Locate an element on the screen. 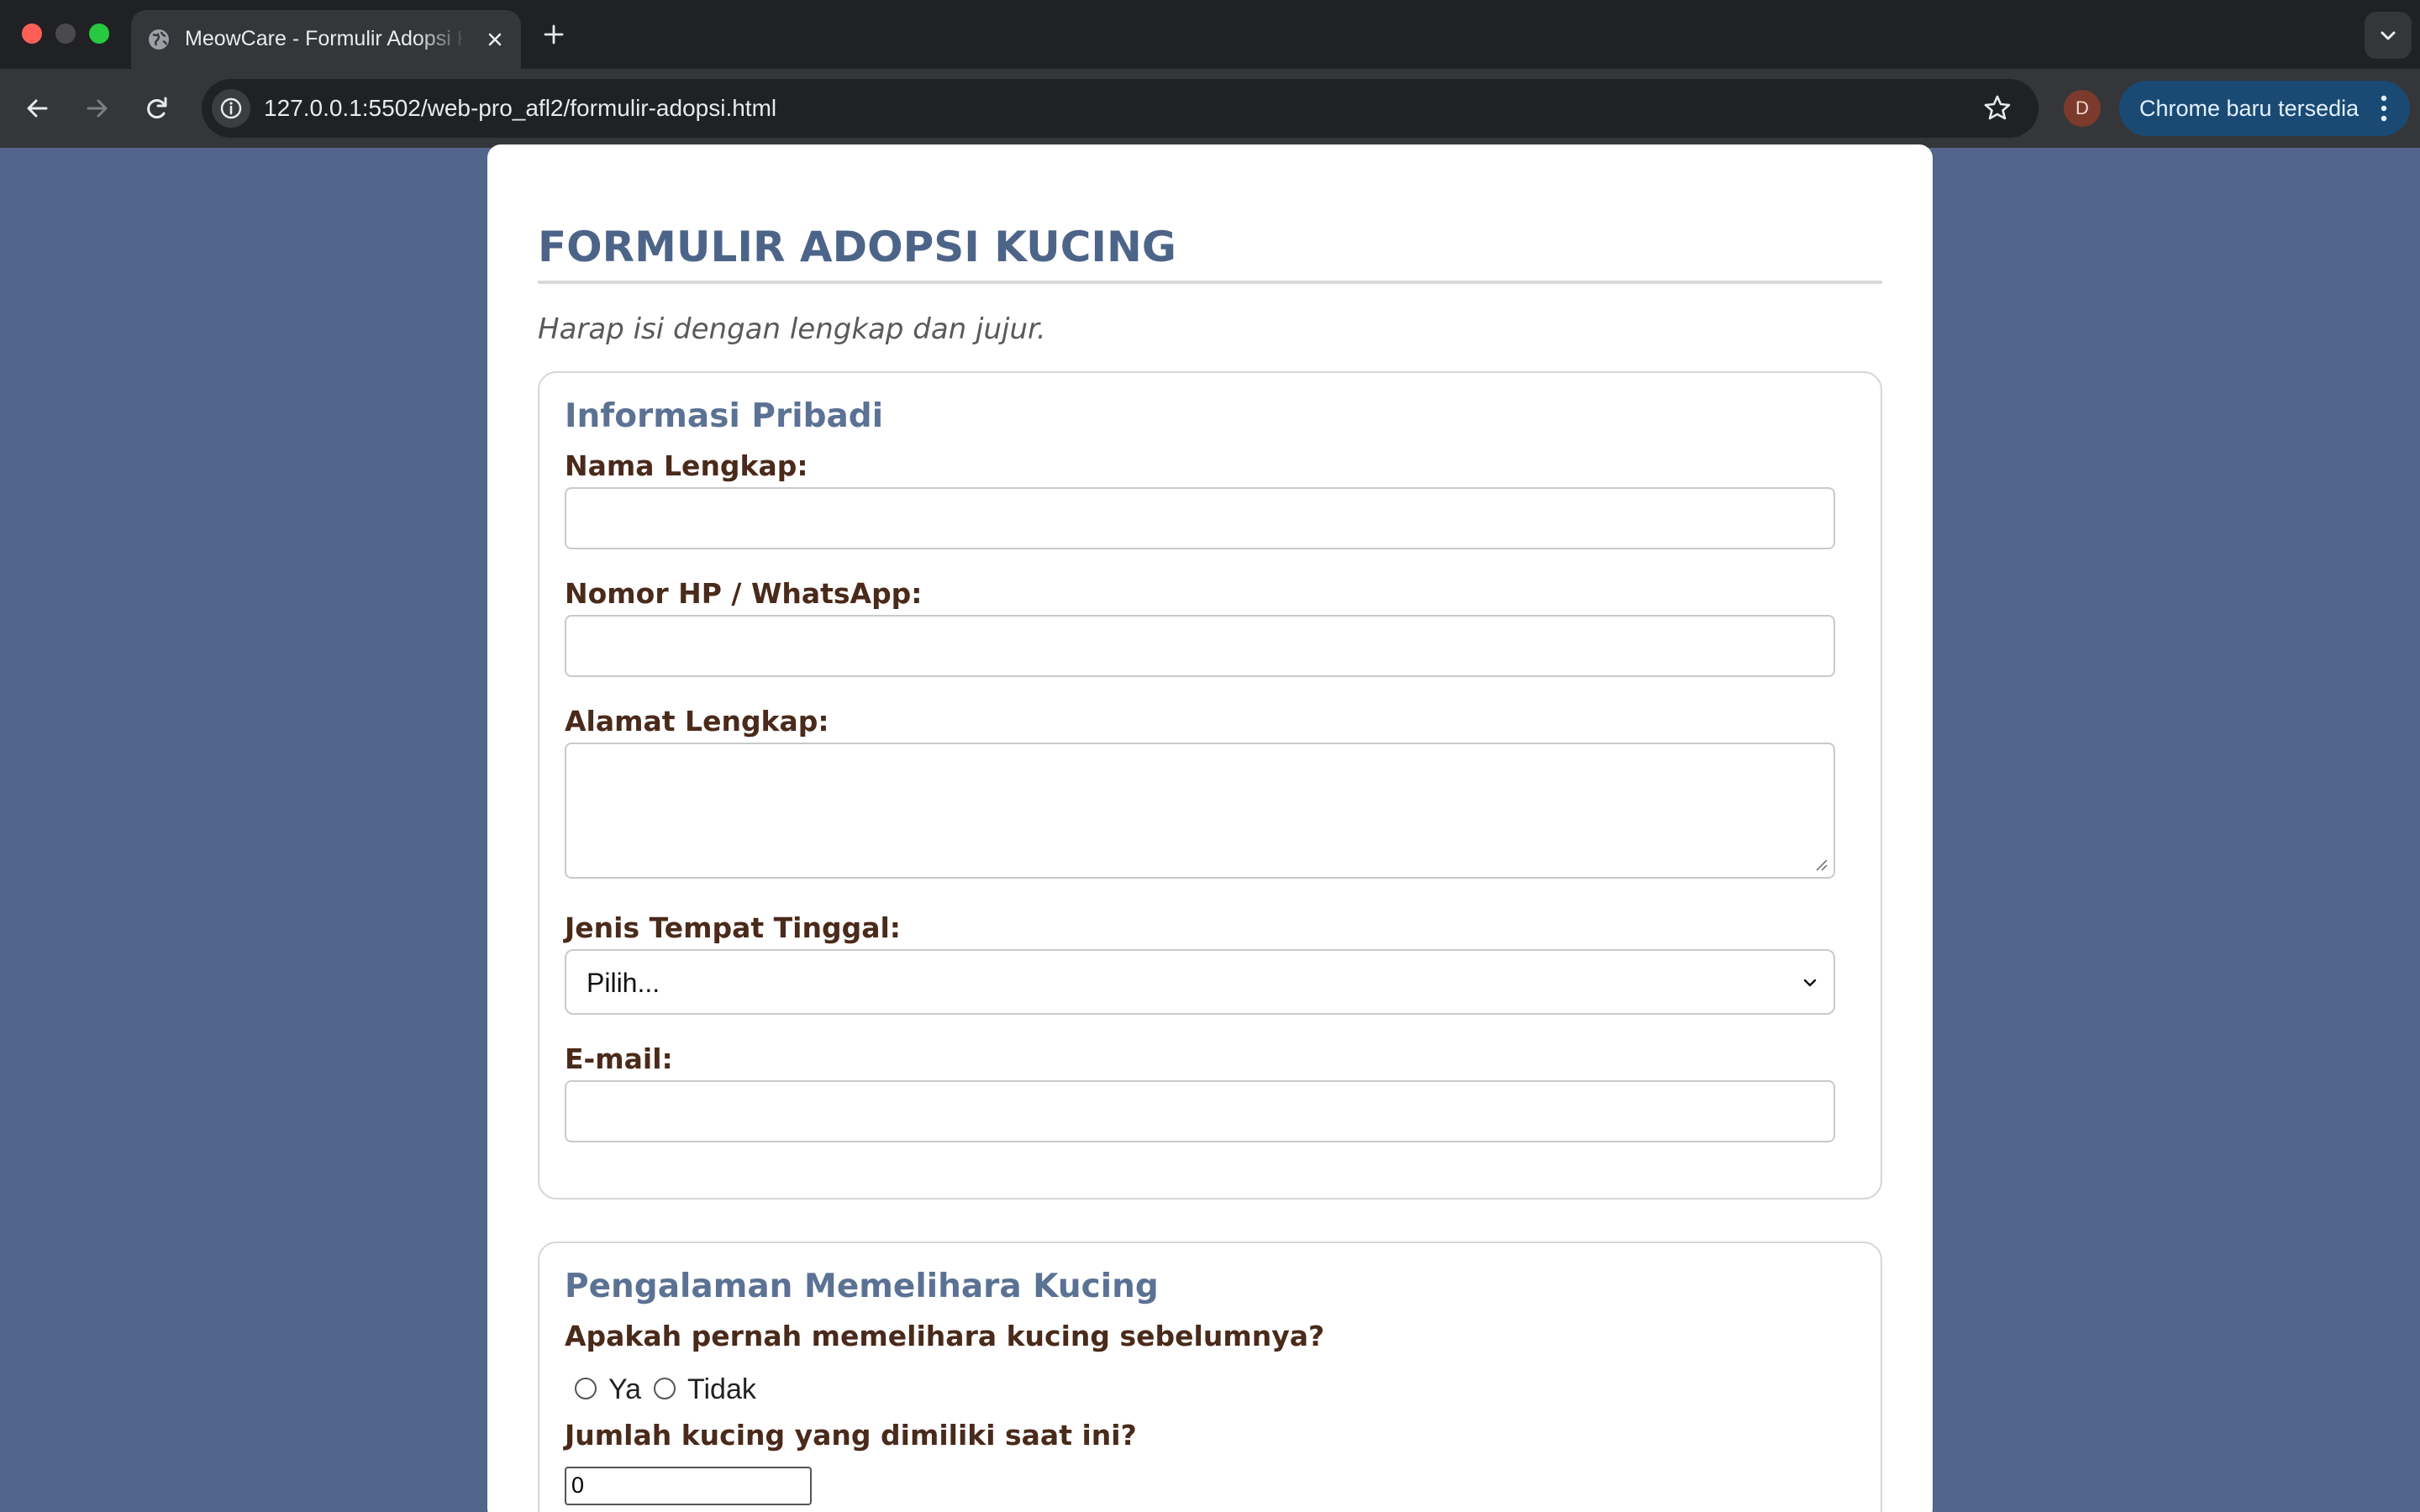 Image resolution: width=2420 pixels, height=1512 pixels. update-label: Chrome baru tersedia is located at coordinates (2249, 108).